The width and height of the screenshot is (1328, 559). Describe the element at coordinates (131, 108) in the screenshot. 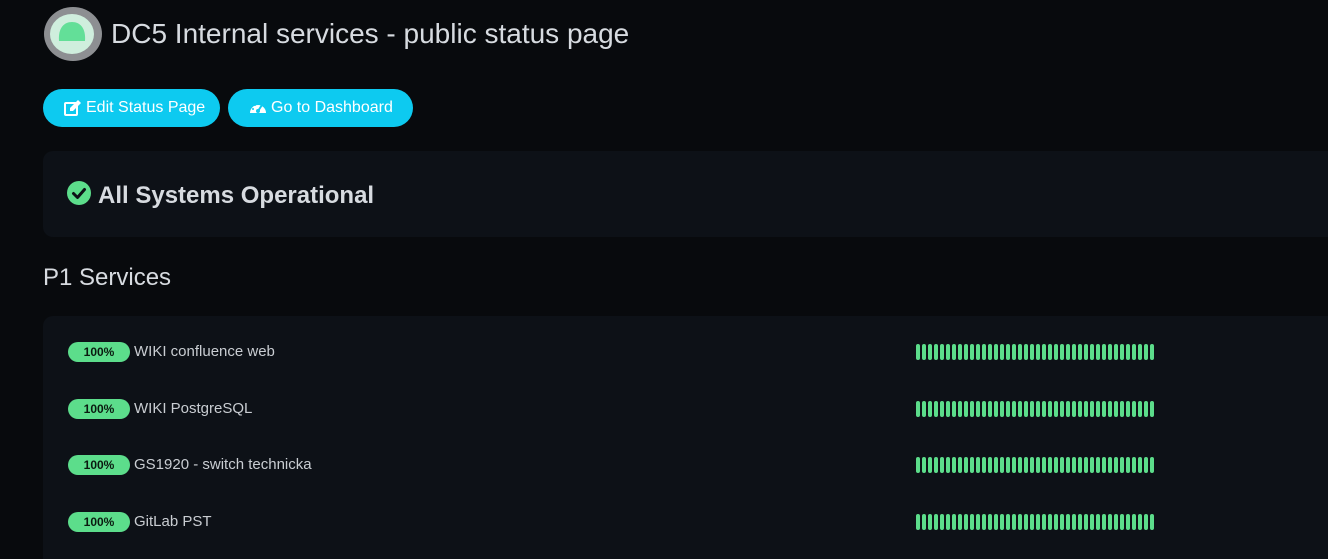

I see `edit-status-page-button: Edit Status Page` at that location.